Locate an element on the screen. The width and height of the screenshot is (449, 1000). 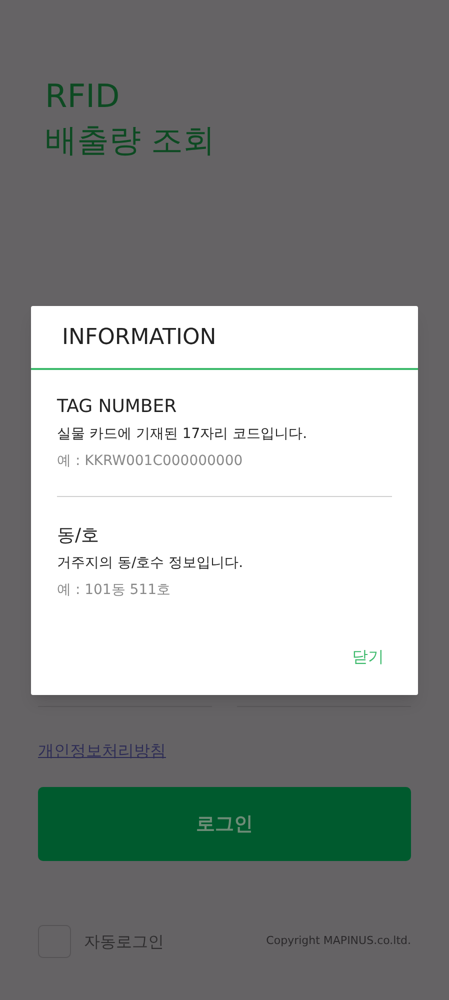
app-title: RFID is located at coordinates (83, 96).